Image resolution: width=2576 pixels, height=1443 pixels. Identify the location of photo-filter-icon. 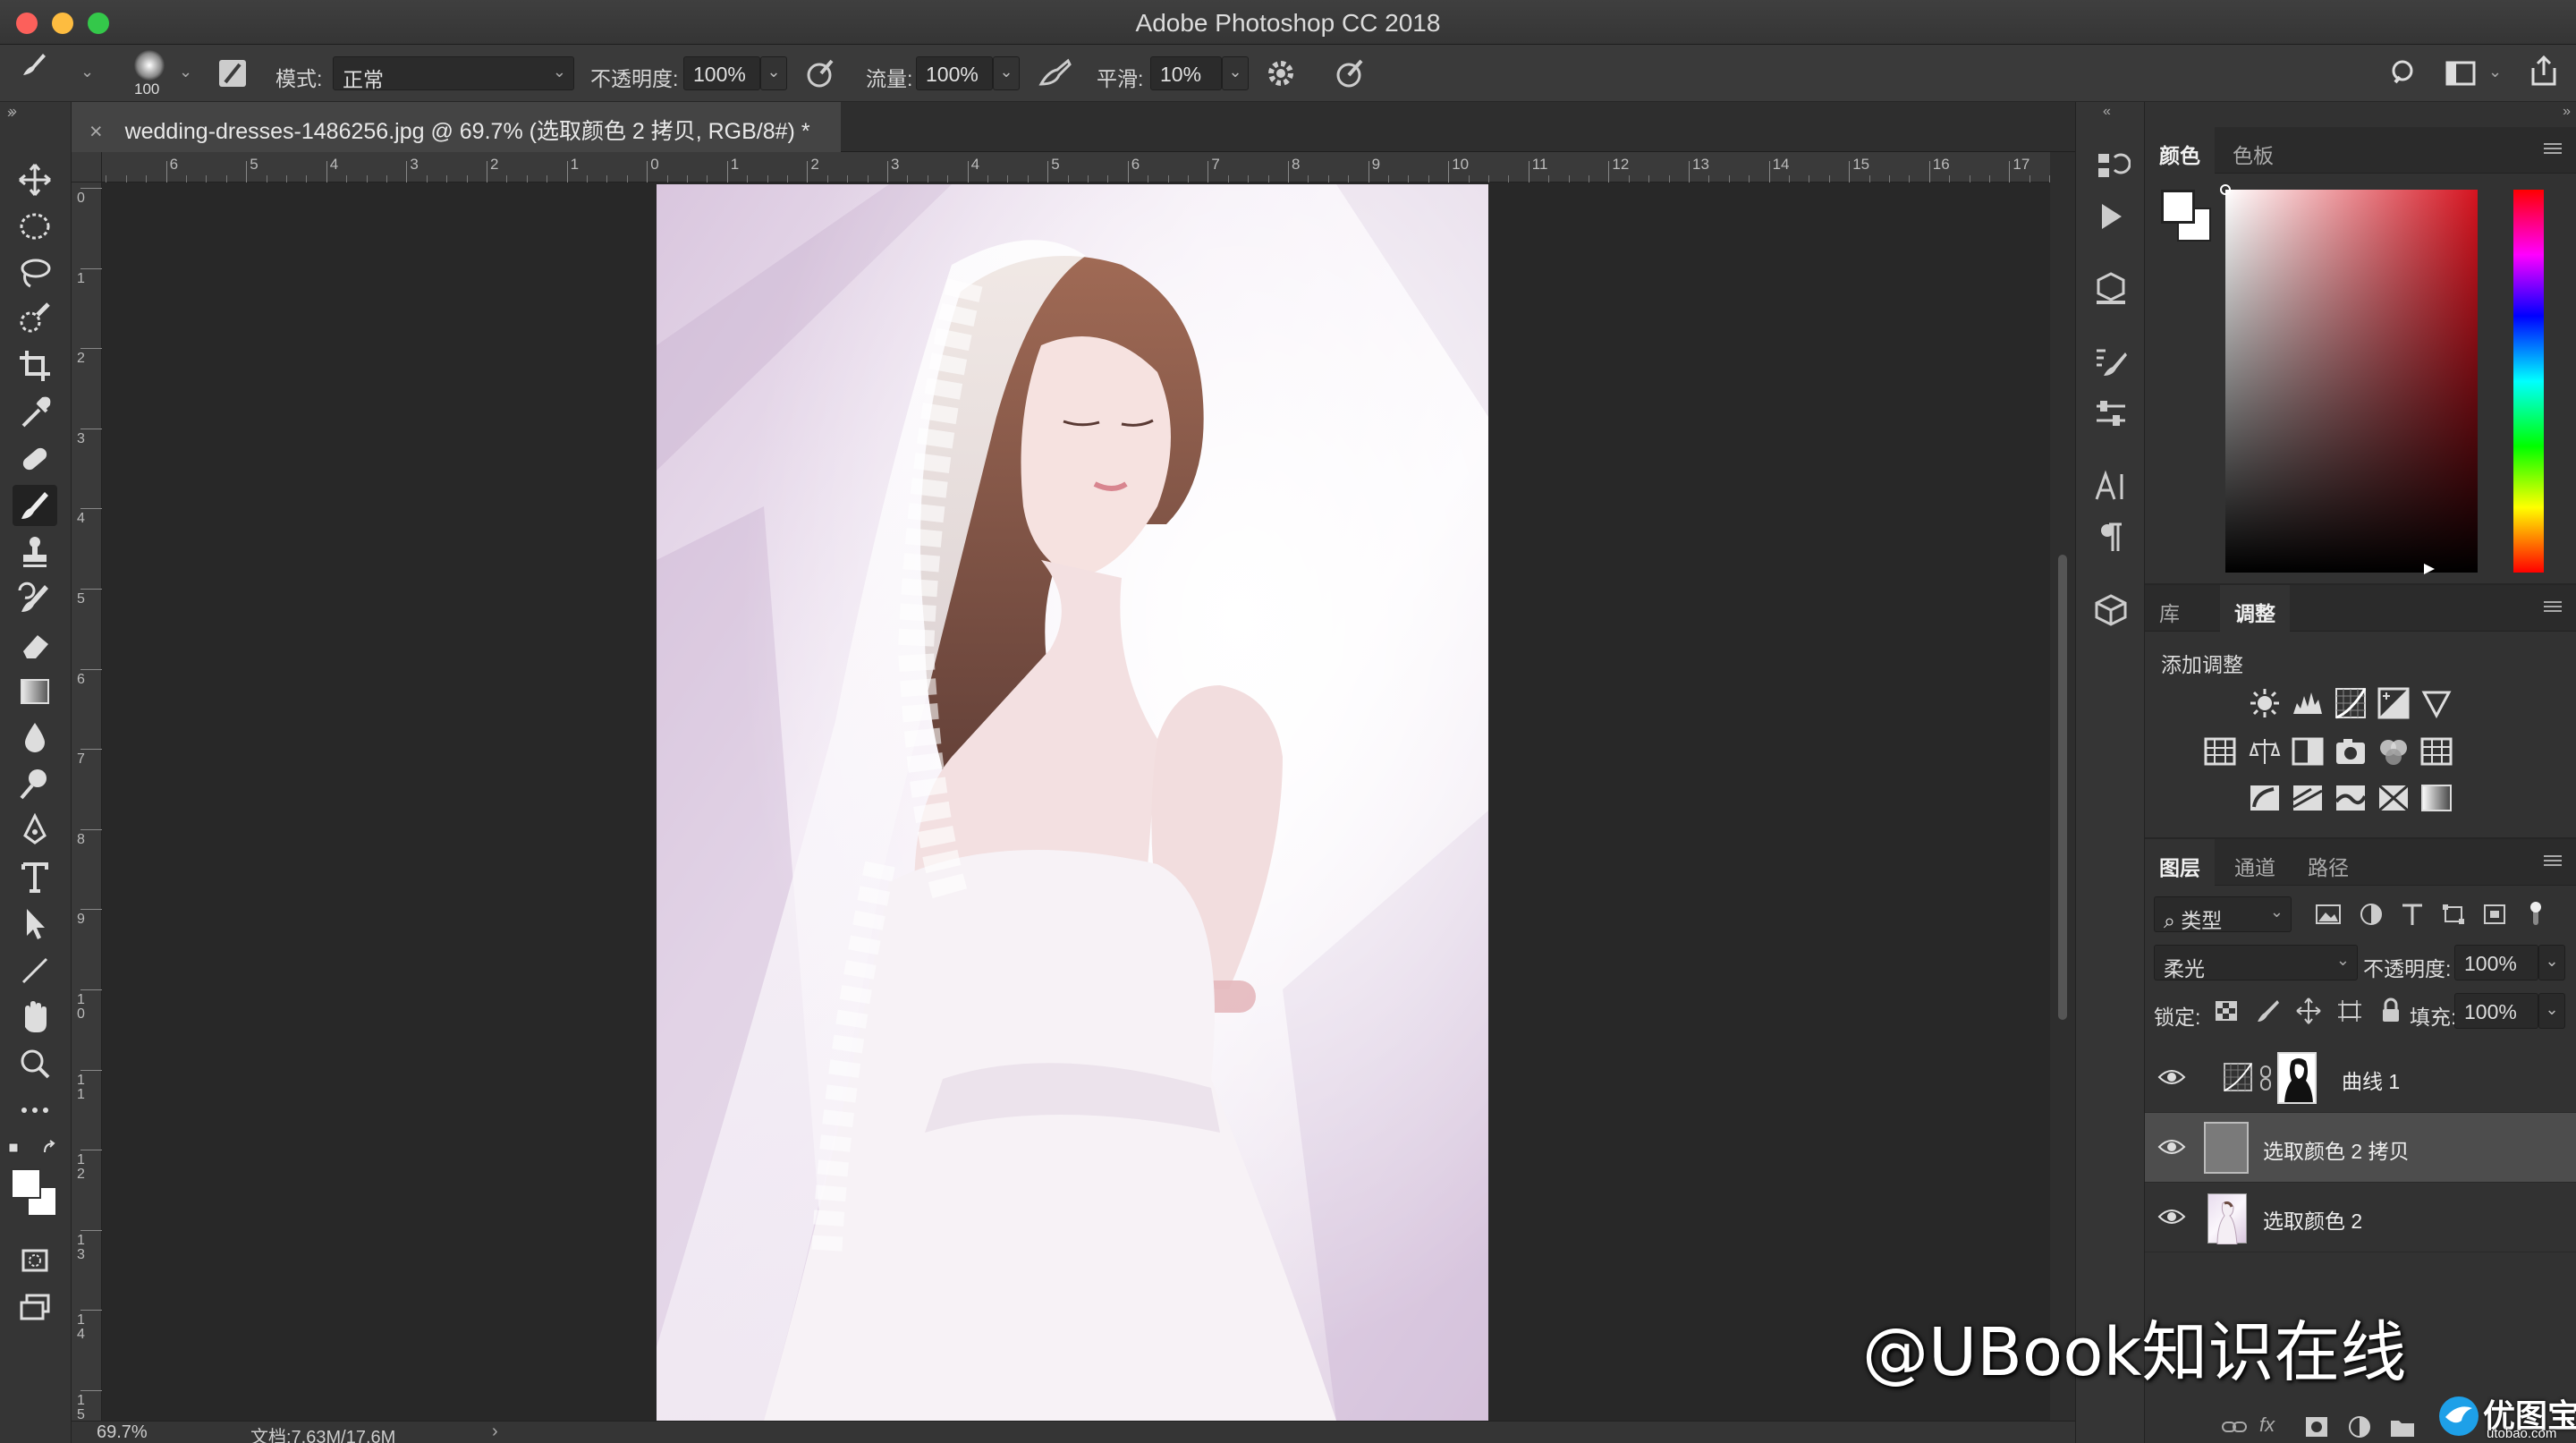
(2350, 752).